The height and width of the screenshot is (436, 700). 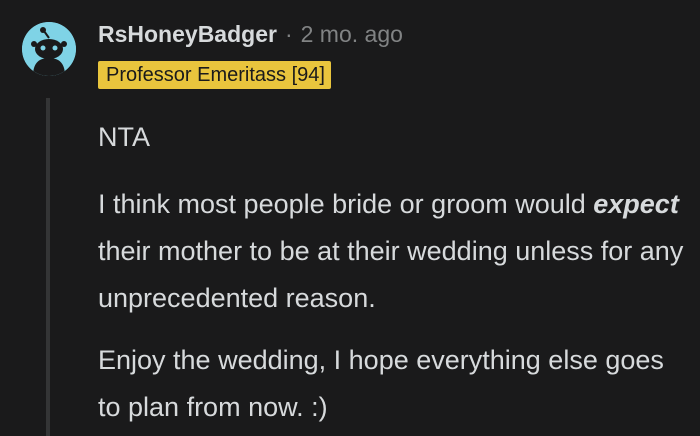 I want to click on comment-header: RsHoneyBadger · 2 mo. ago, so click(x=250, y=34).